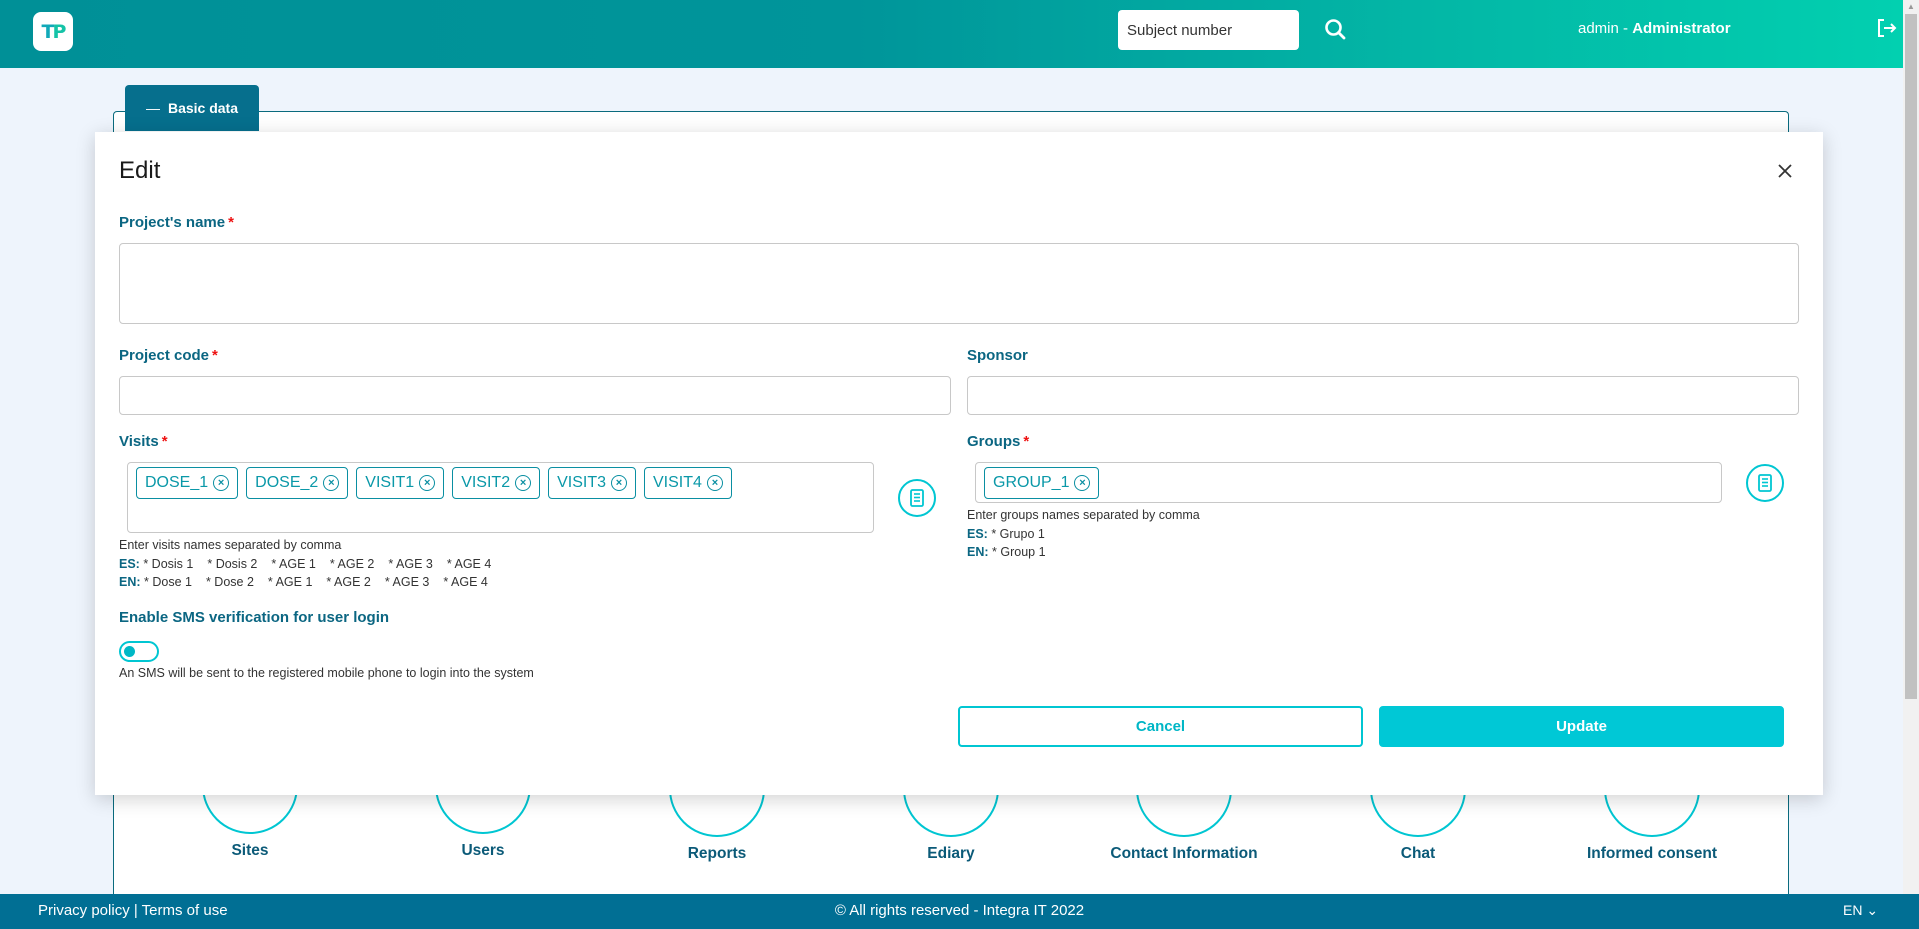  Describe the element at coordinates (997, 355) in the screenshot. I see `sponsor-label: Sponsor` at that location.